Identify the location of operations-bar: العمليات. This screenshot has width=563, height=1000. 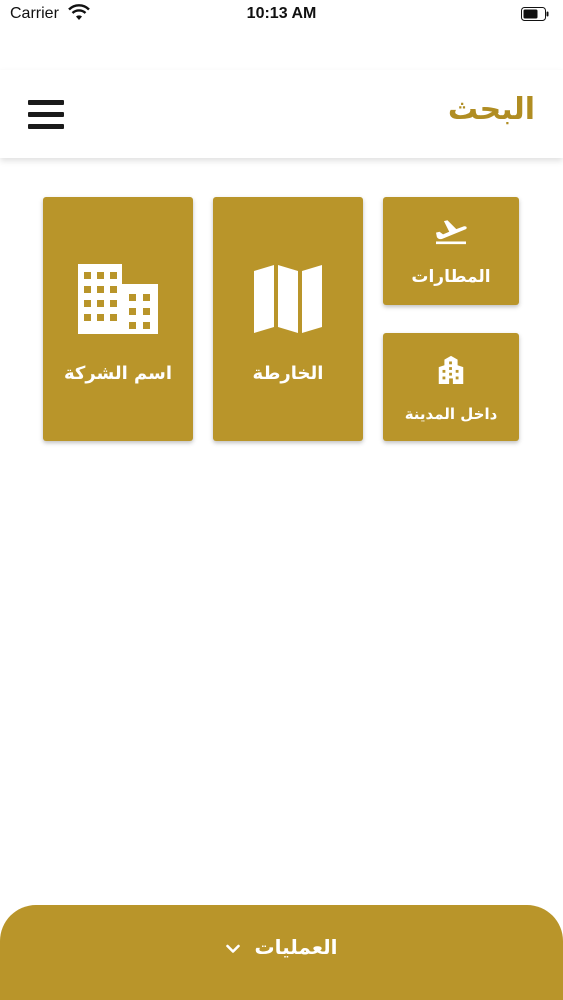
(281, 952).